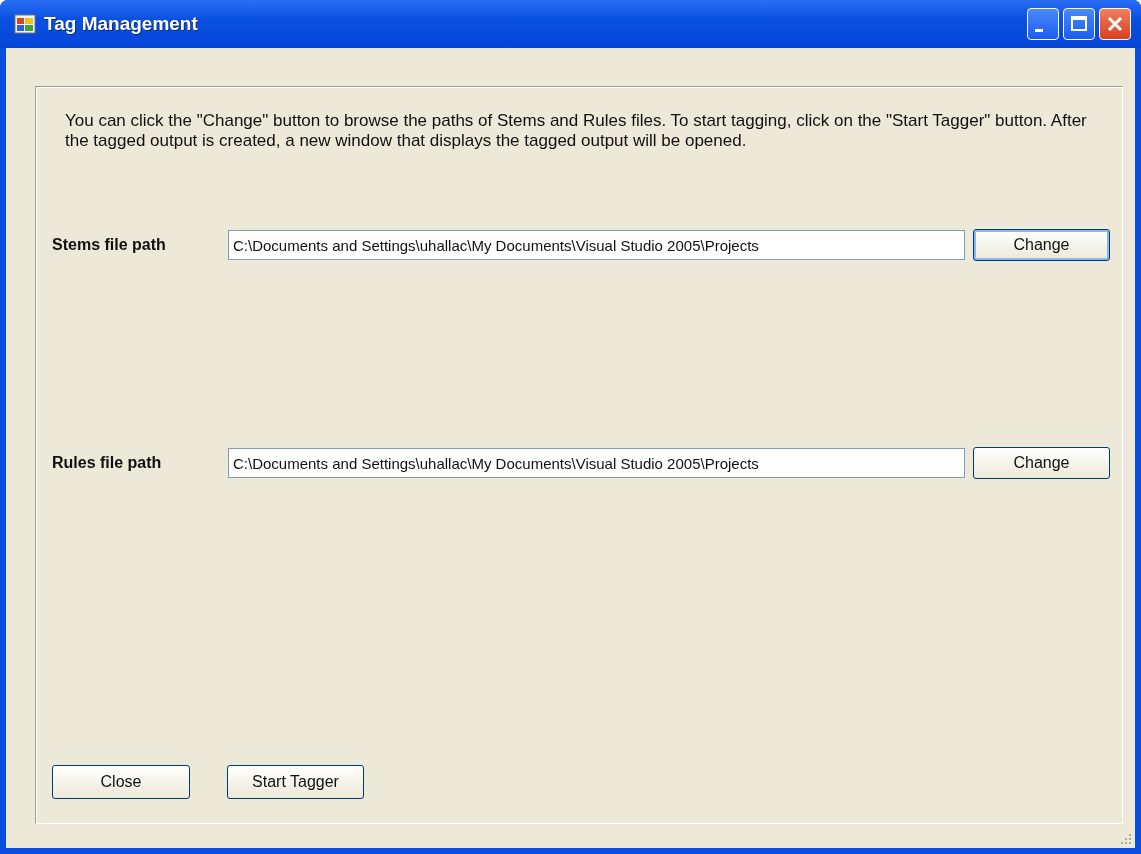  I want to click on description-text: You can click the "Change" button to browse the paths of Stems and Rules files. To start tagging, click on the "Start Tagger" button. After the tagged output is created, a new window that displays the tagged output will be opened., so click(576, 131).